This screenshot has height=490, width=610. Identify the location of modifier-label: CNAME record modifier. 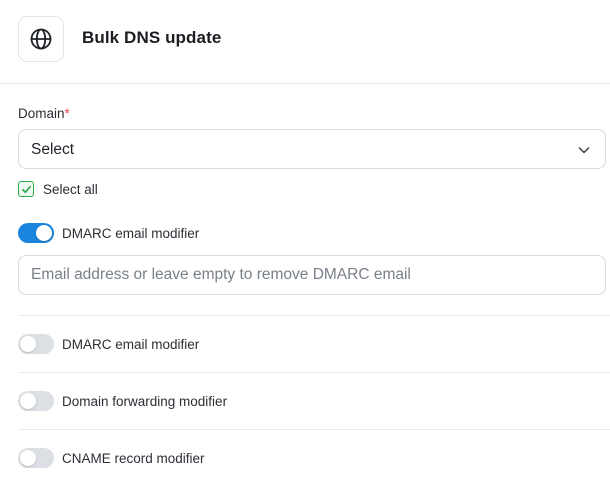
(133, 458).